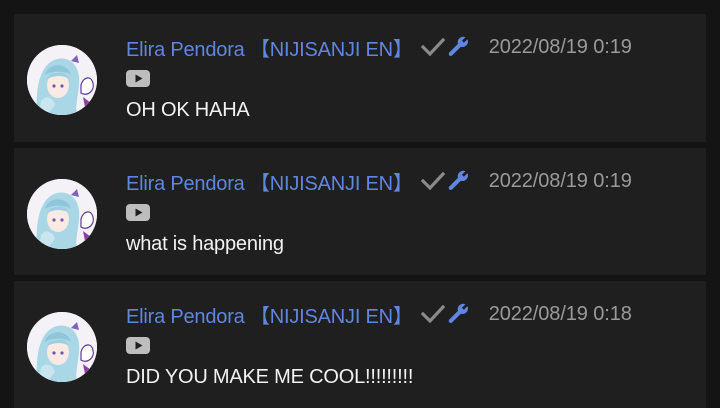 Image resolution: width=720 pixels, height=408 pixels. What do you see at coordinates (560, 313) in the screenshot?
I see `timestamp: 2022/08/19 0:18` at bounding box center [560, 313].